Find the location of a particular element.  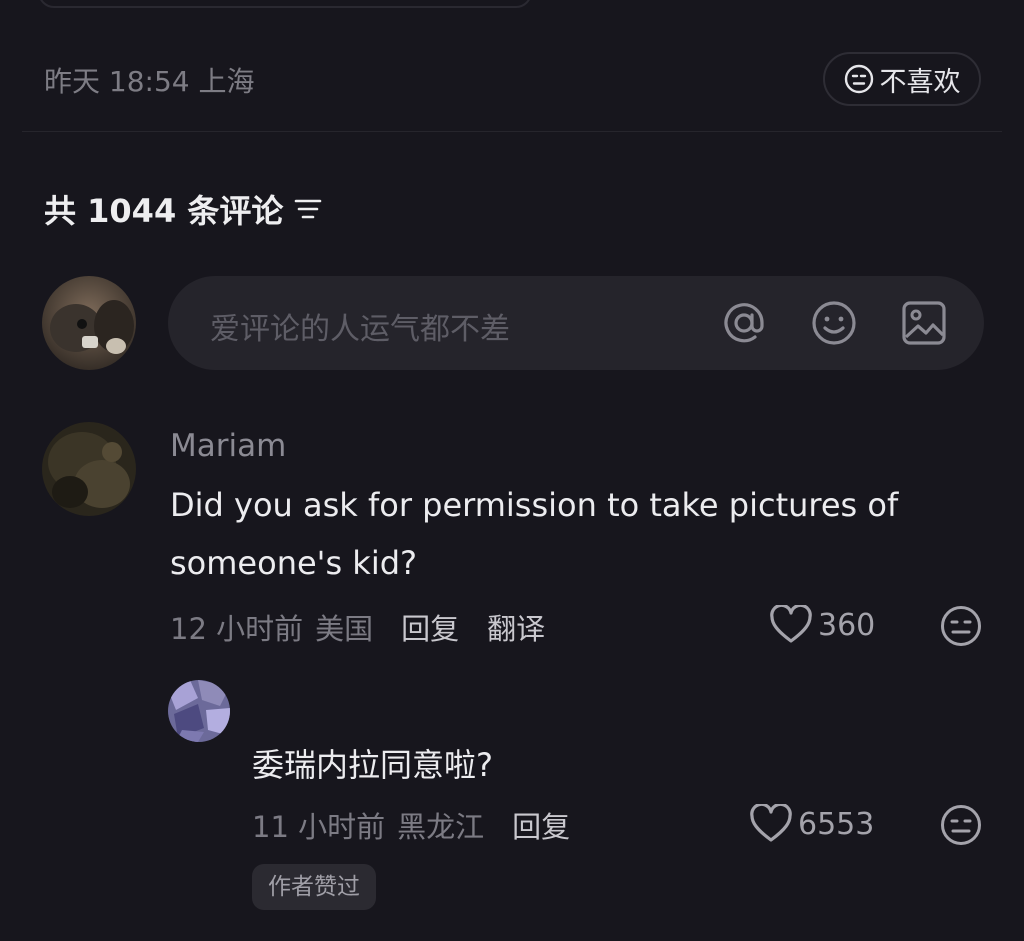

like-button: 360 is located at coordinates (822, 625).